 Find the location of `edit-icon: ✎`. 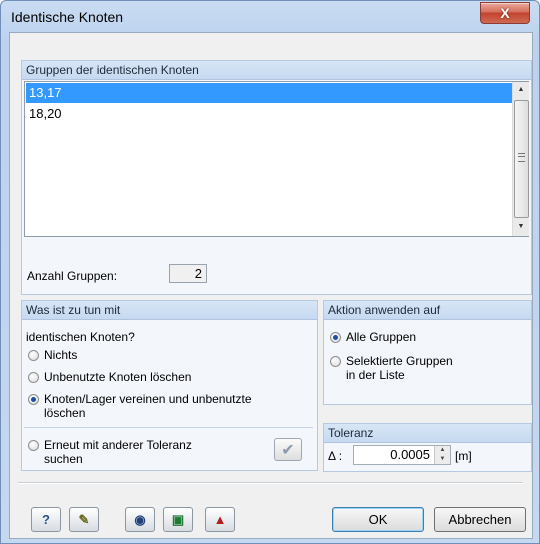

edit-icon: ✎ is located at coordinates (84, 519).